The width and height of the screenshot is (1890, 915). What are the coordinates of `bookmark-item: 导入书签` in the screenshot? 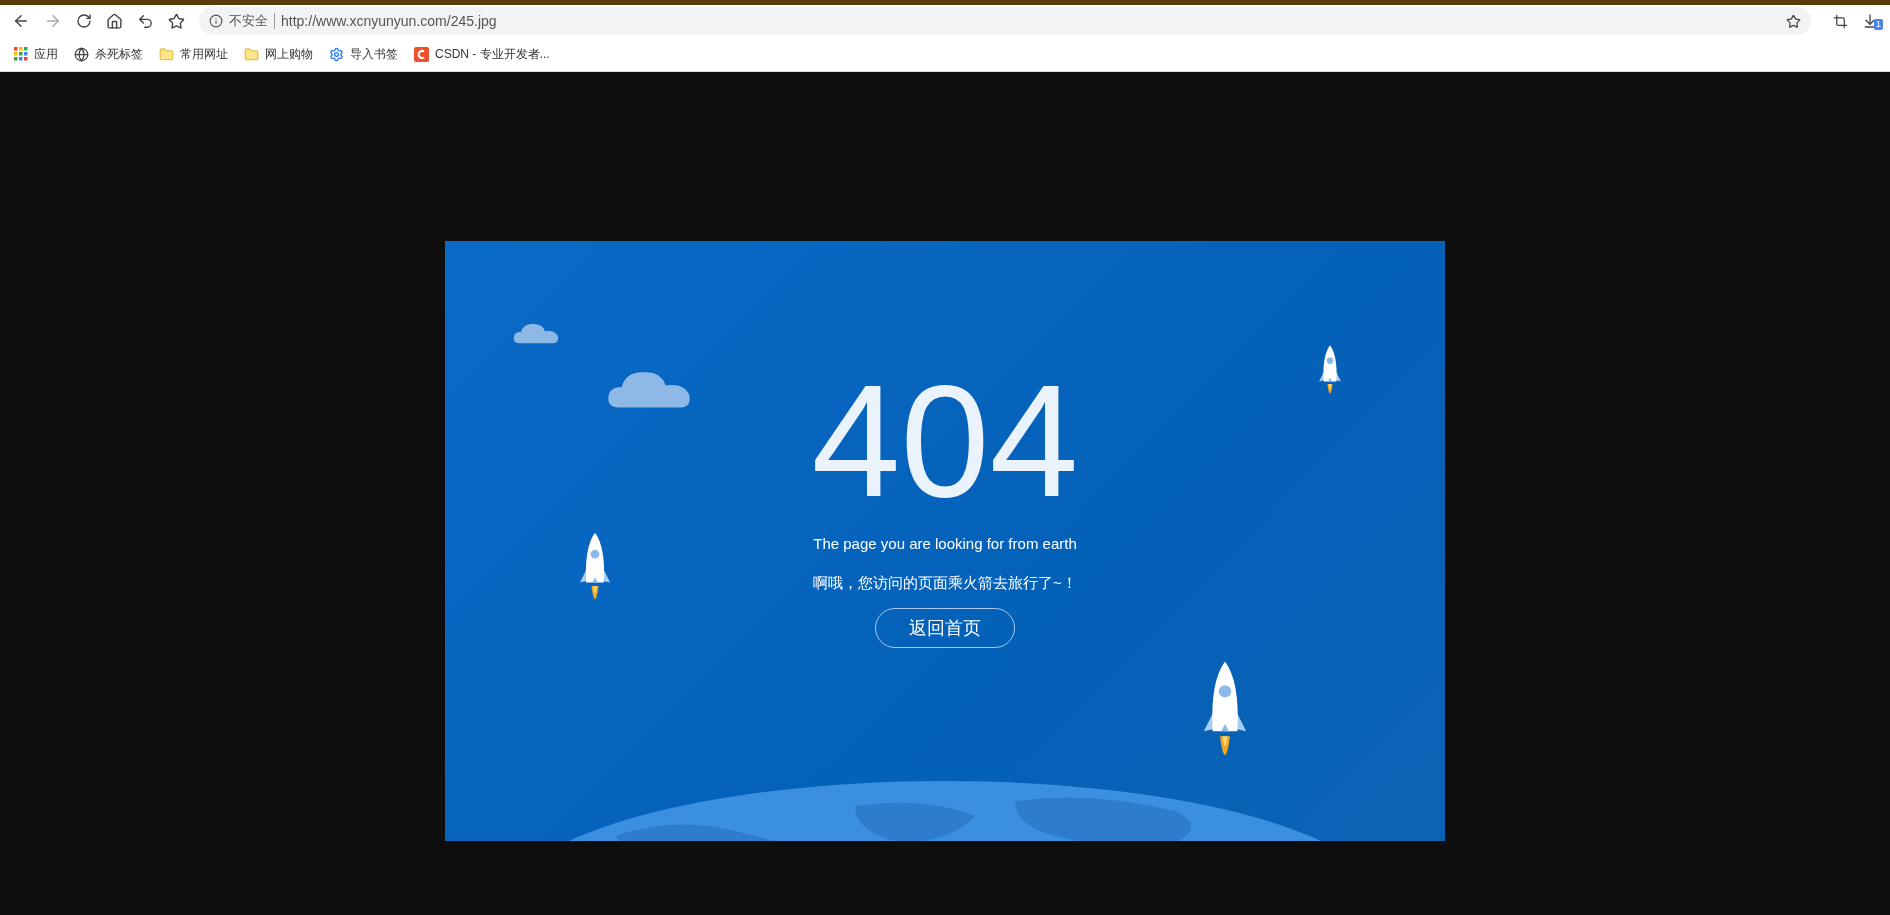 It's located at (363, 54).